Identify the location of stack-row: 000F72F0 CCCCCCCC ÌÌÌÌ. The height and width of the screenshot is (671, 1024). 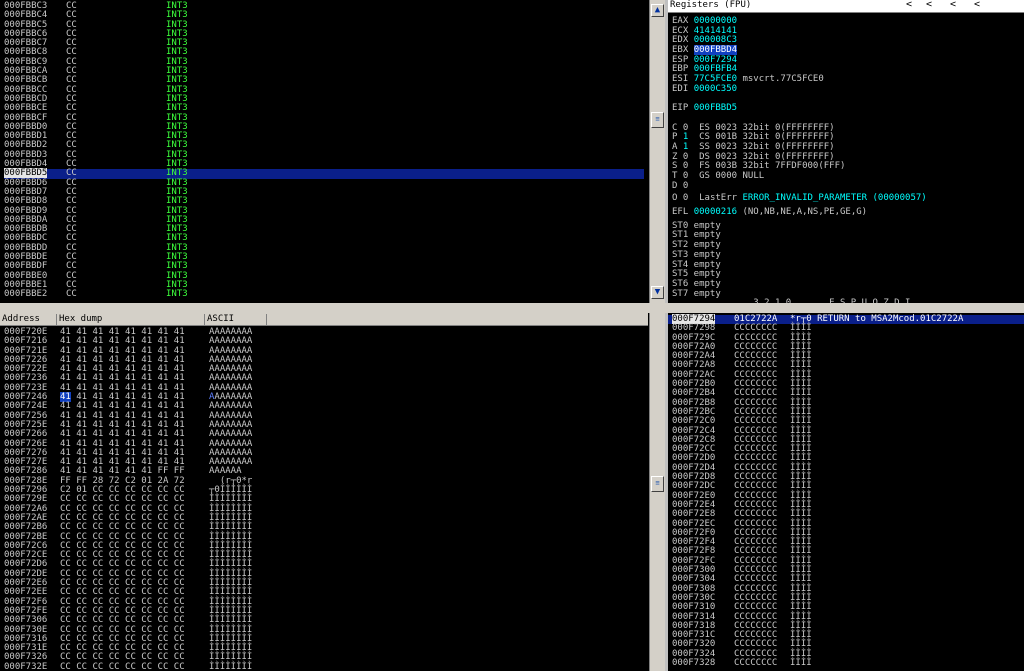
(846, 533).